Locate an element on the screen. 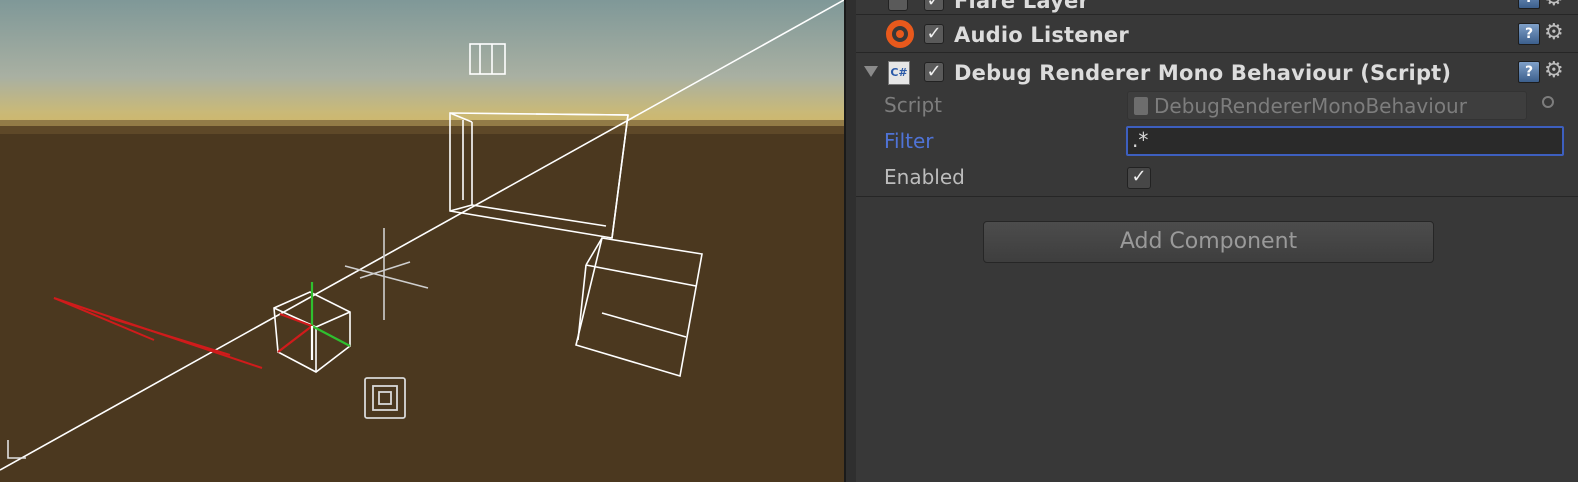 This screenshot has width=1578, height=482. script-label: Script is located at coordinates (913, 105).